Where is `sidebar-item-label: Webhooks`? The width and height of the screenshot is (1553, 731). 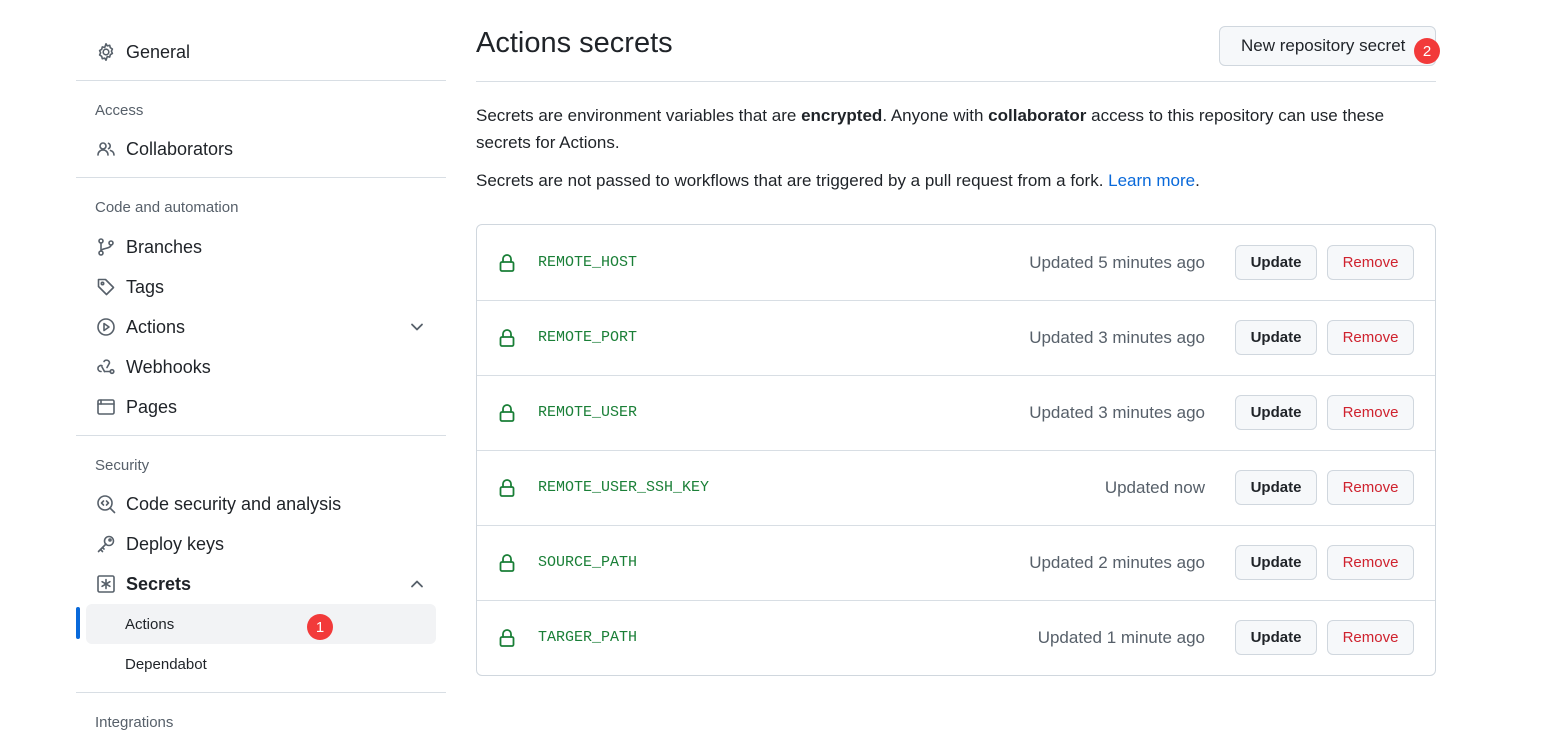 sidebar-item-label: Webhooks is located at coordinates (168, 366).